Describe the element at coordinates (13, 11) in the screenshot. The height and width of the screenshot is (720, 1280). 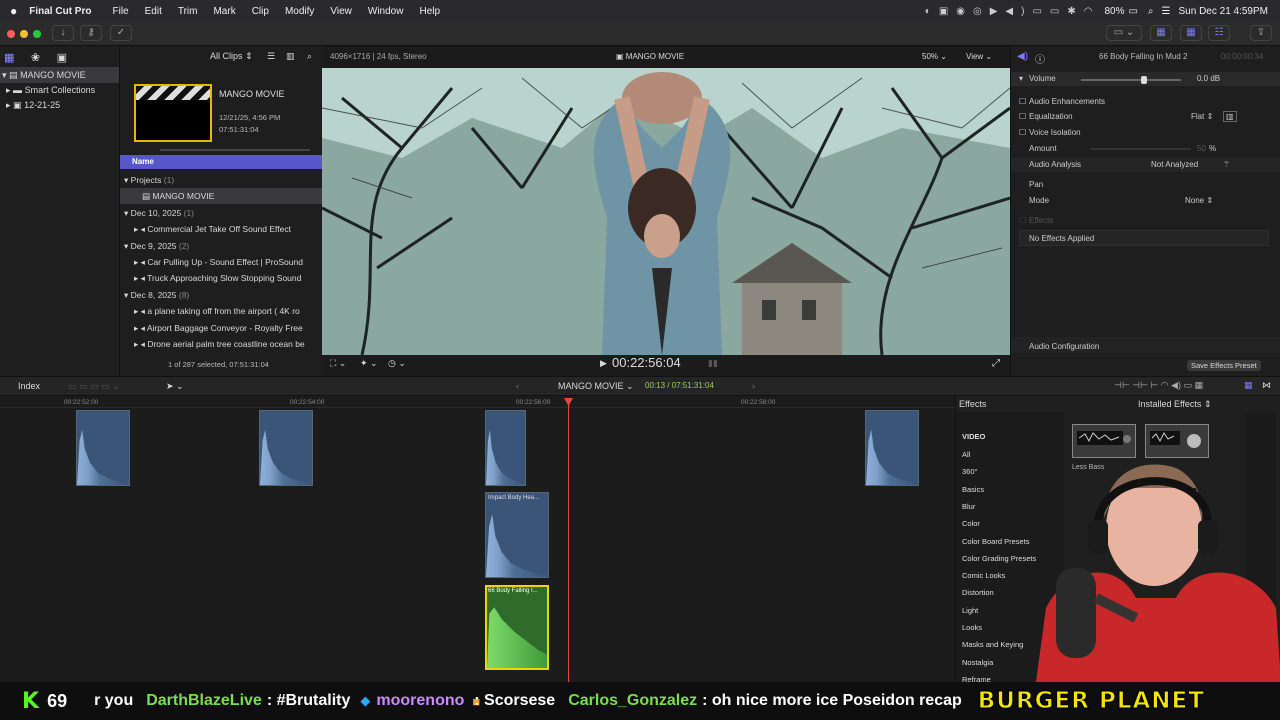
I see `apple-icon: ●` at that location.